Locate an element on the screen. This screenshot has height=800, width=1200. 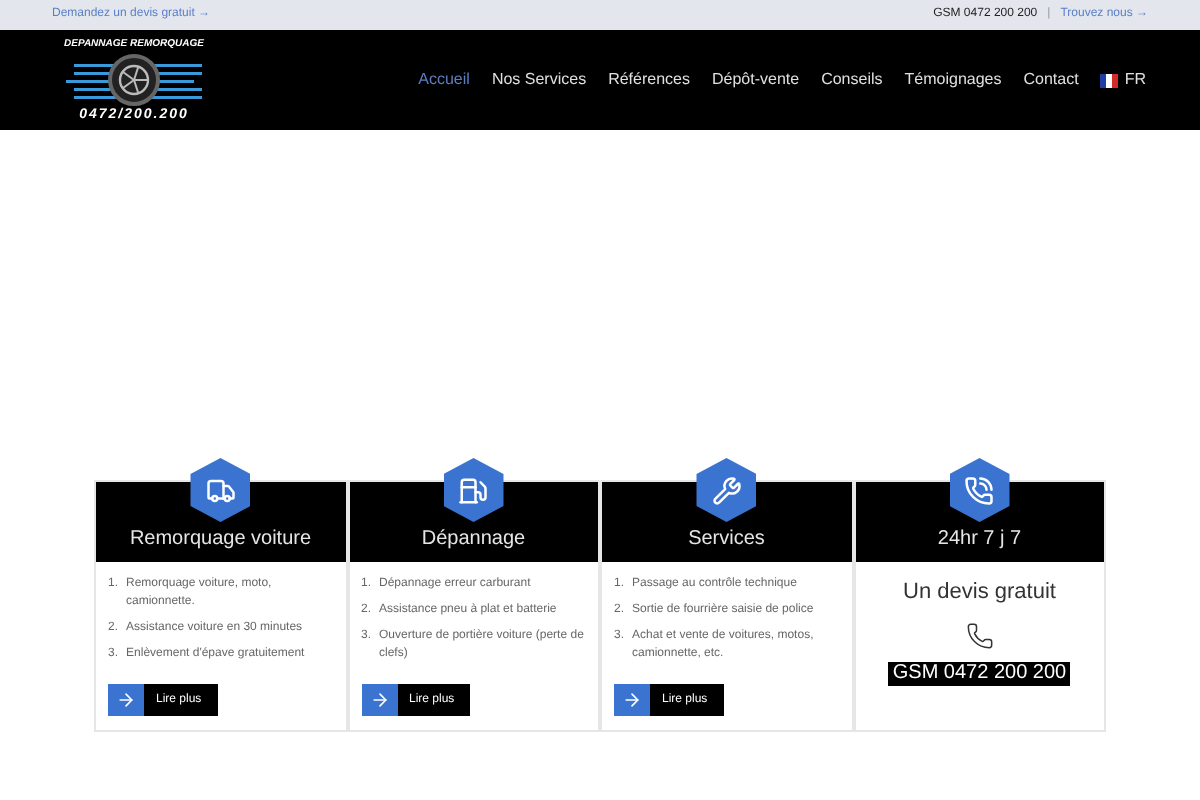
nav-link: Références is located at coordinates (649, 80).